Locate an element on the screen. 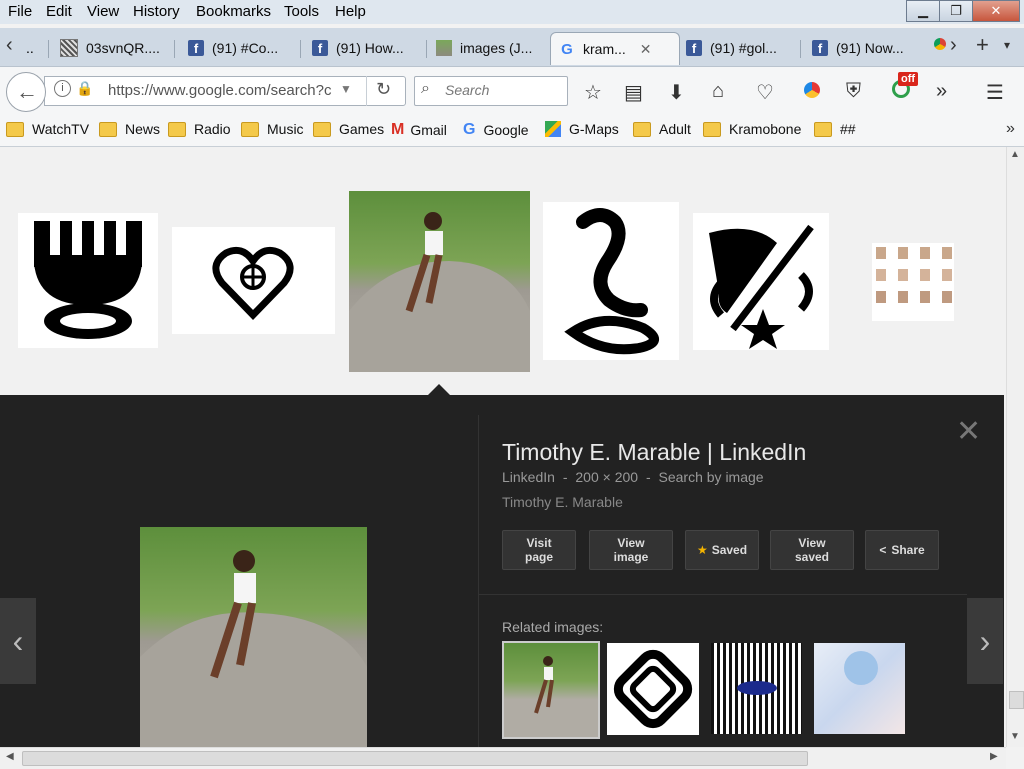  bookmark-label: Adult is located at coordinates (675, 129).